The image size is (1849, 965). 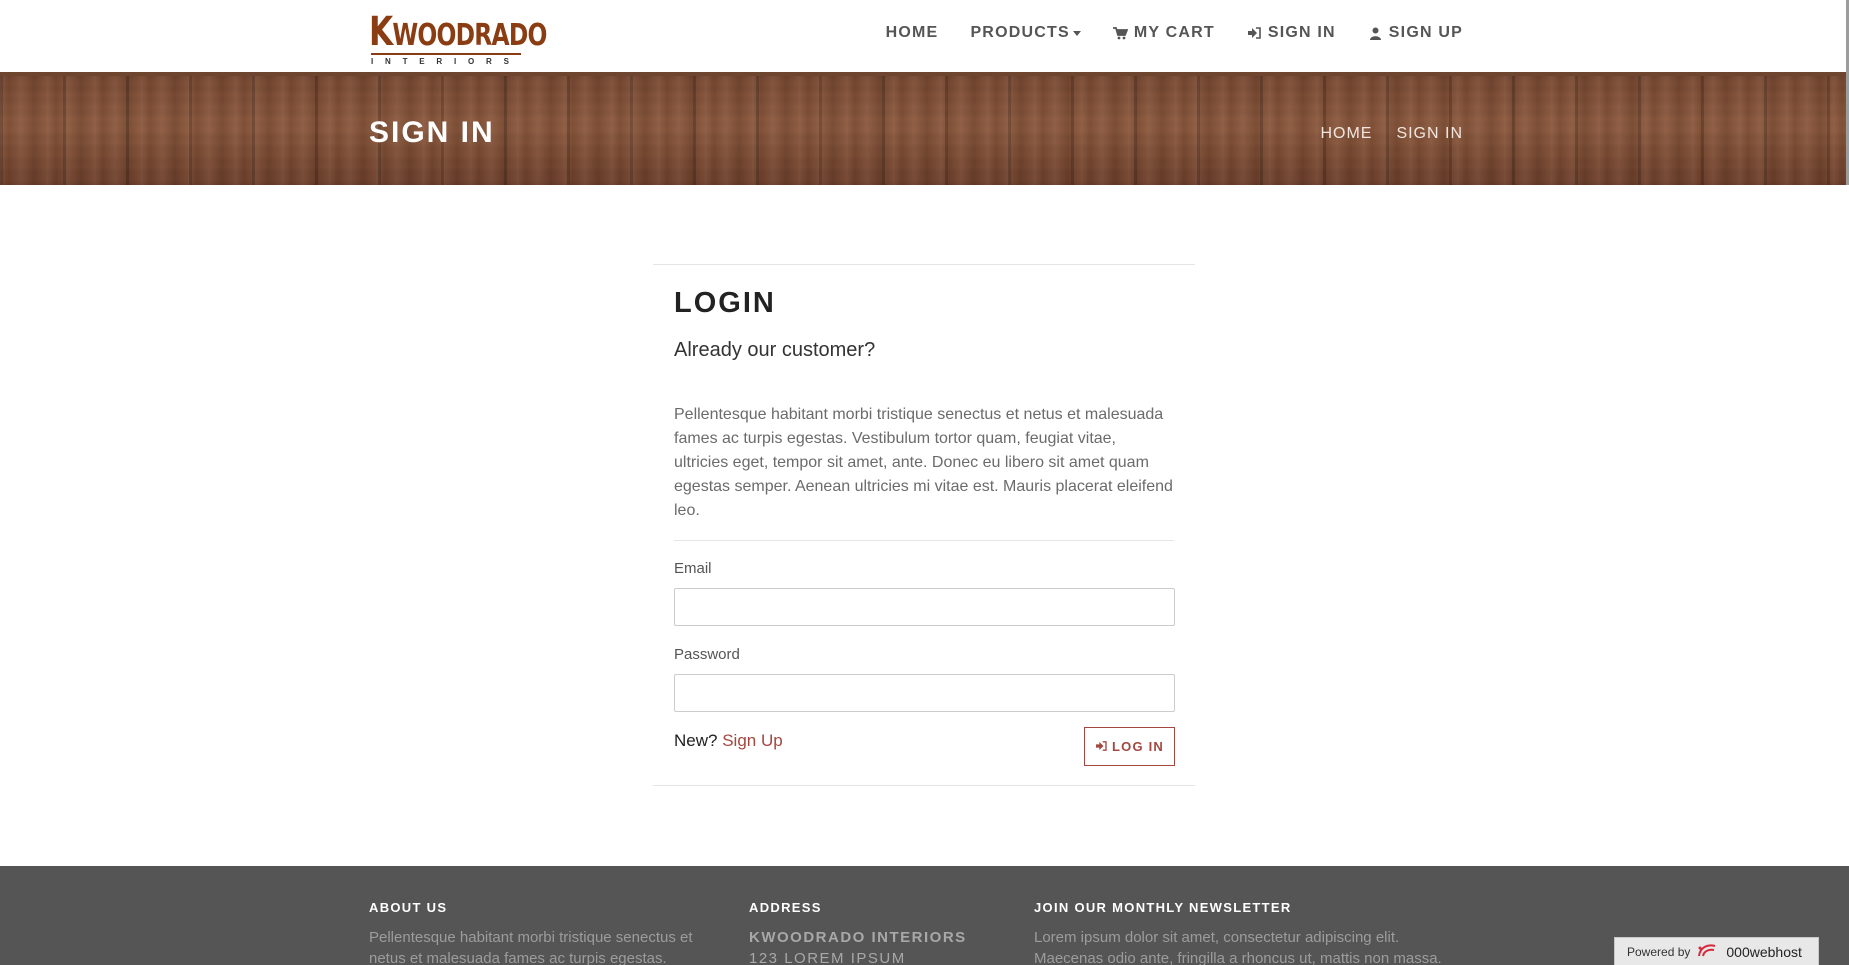 I want to click on login-heading: LOGIN, so click(x=725, y=303).